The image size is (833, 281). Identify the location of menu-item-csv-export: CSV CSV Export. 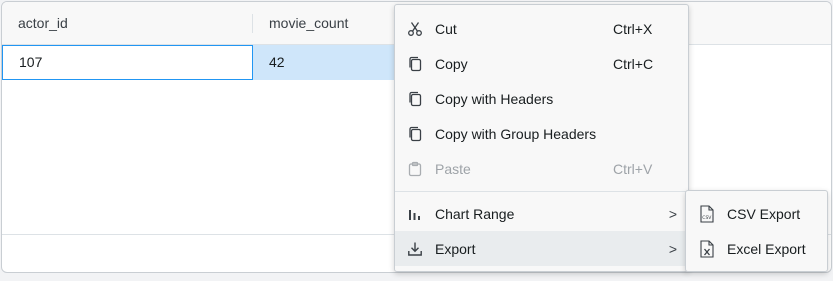
(756, 213).